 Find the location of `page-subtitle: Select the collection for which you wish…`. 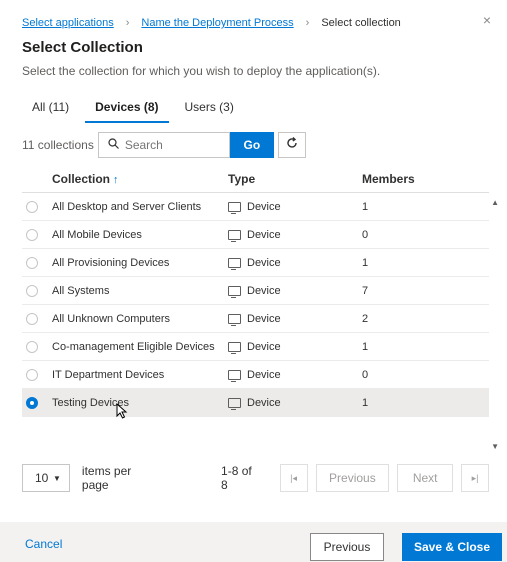

page-subtitle: Select the collection for which you wish… is located at coordinates (201, 71).